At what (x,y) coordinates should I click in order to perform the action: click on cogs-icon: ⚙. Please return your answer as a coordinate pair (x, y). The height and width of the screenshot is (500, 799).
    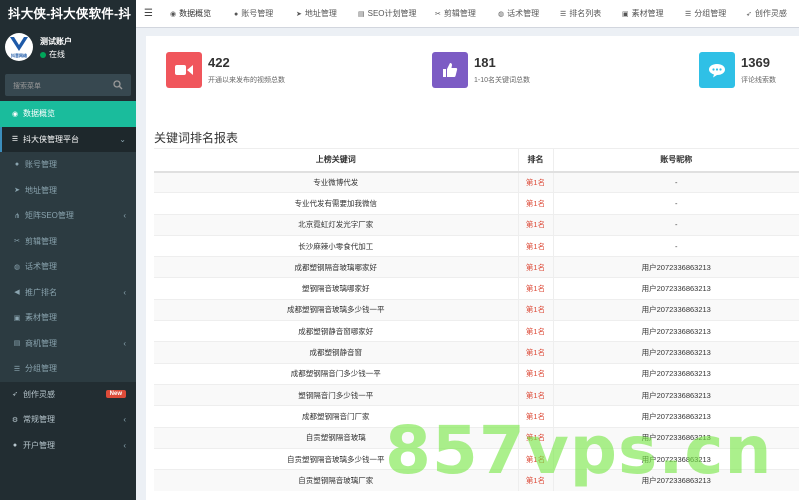
    Looking at the image, I should click on (15, 420).